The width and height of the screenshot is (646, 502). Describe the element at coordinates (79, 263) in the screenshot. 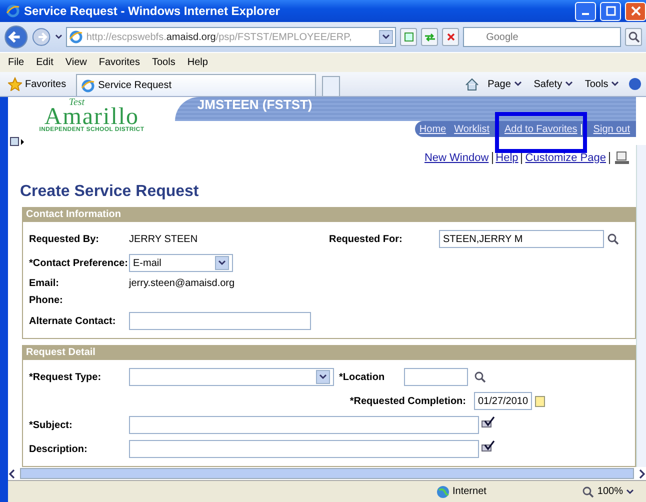

I see `field-label: *Contact Preference:` at that location.